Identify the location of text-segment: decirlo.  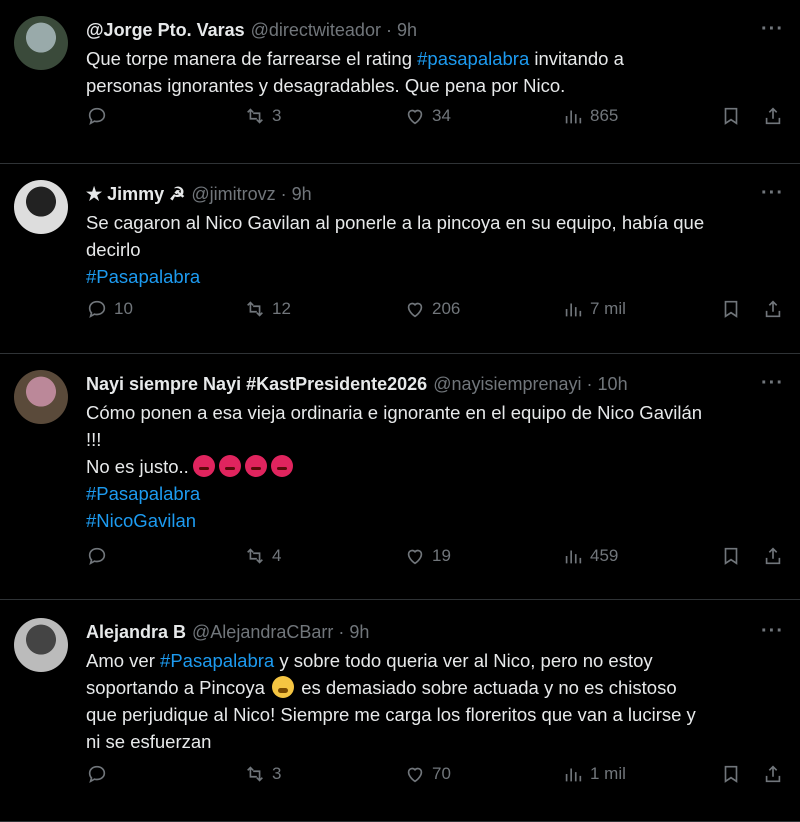
(113, 249).